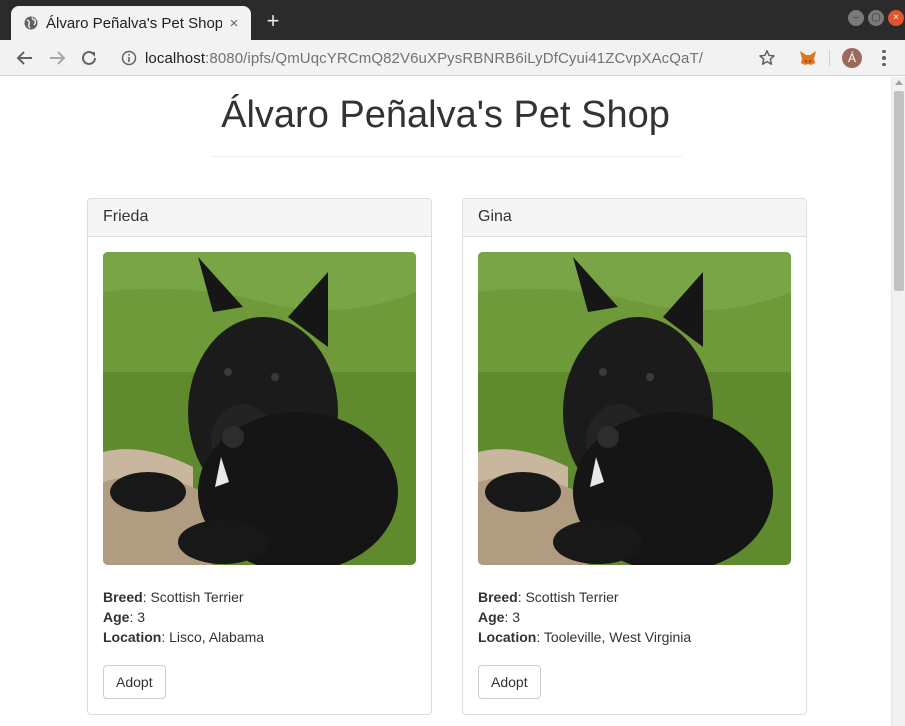 The width and height of the screenshot is (905, 726). What do you see at coordinates (129, 58) in the screenshot?
I see `info-icon` at bounding box center [129, 58].